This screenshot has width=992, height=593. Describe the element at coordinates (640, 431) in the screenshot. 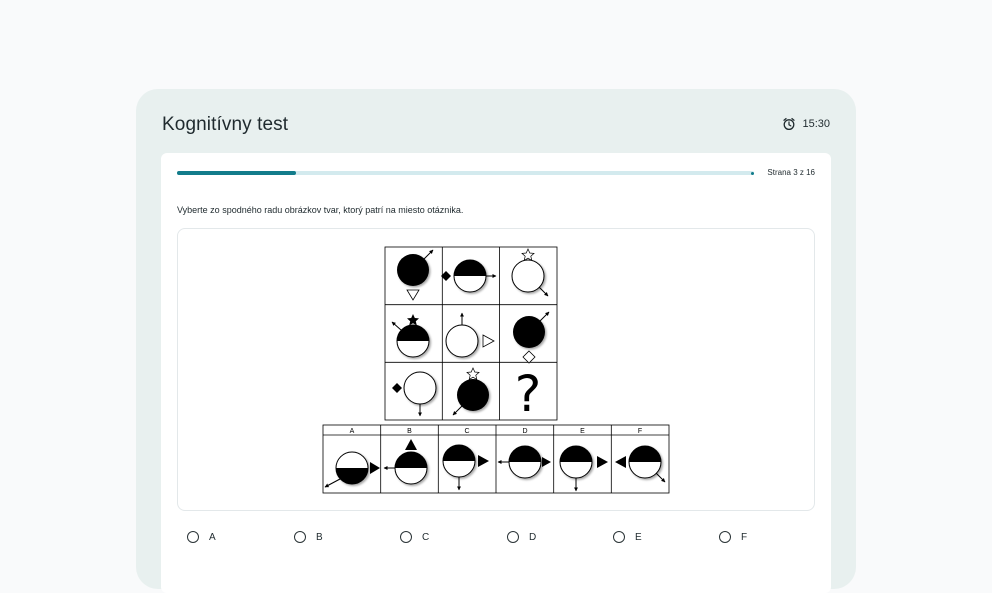

I see `choice-label-f: F` at that location.